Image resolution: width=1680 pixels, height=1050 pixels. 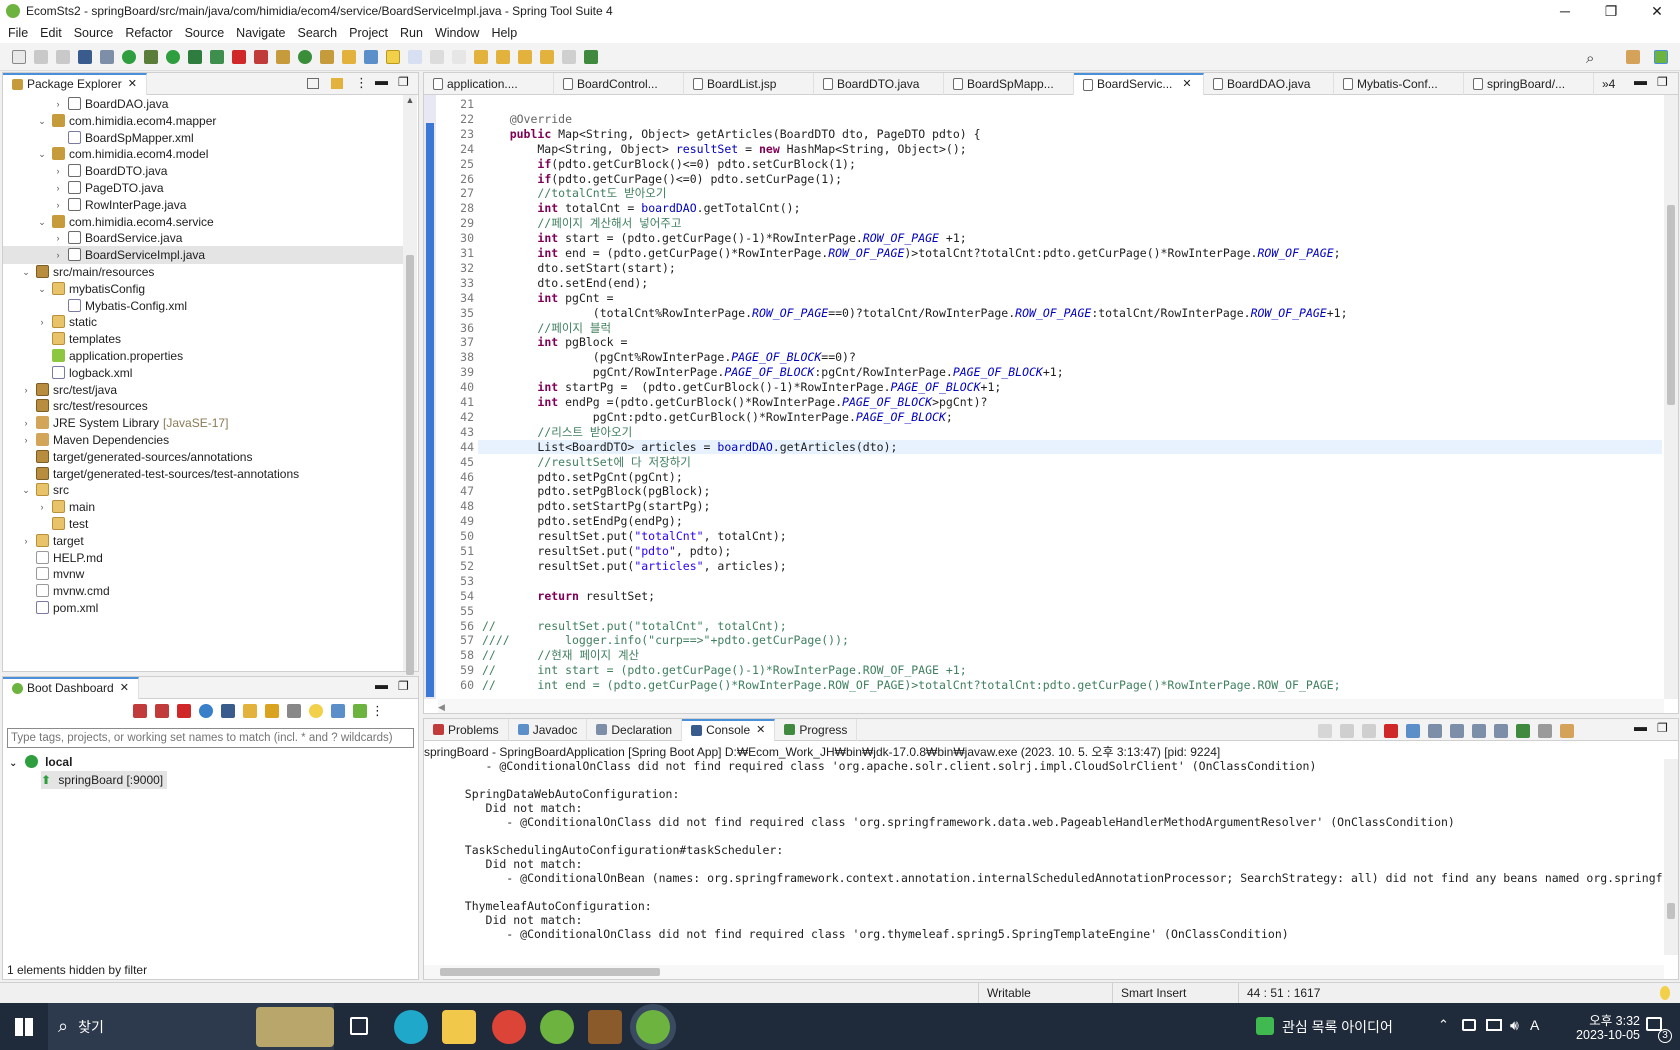 What do you see at coordinates (203, 104) in the screenshot?
I see `tree-item: › BoardDAO.java` at bounding box center [203, 104].